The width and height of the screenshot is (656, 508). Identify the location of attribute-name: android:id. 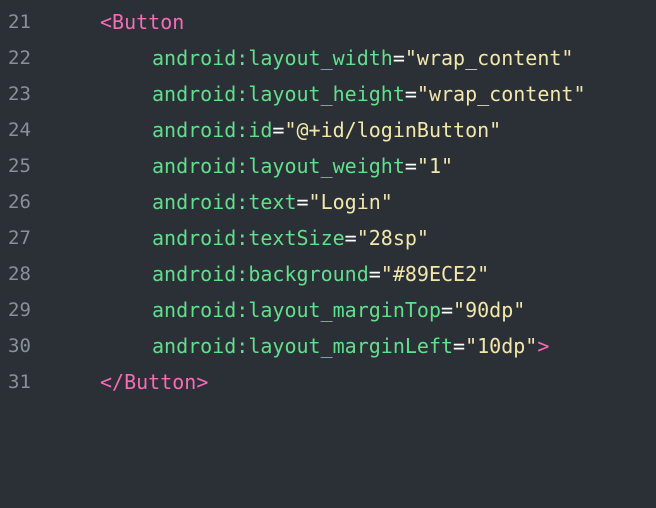
(212, 130).